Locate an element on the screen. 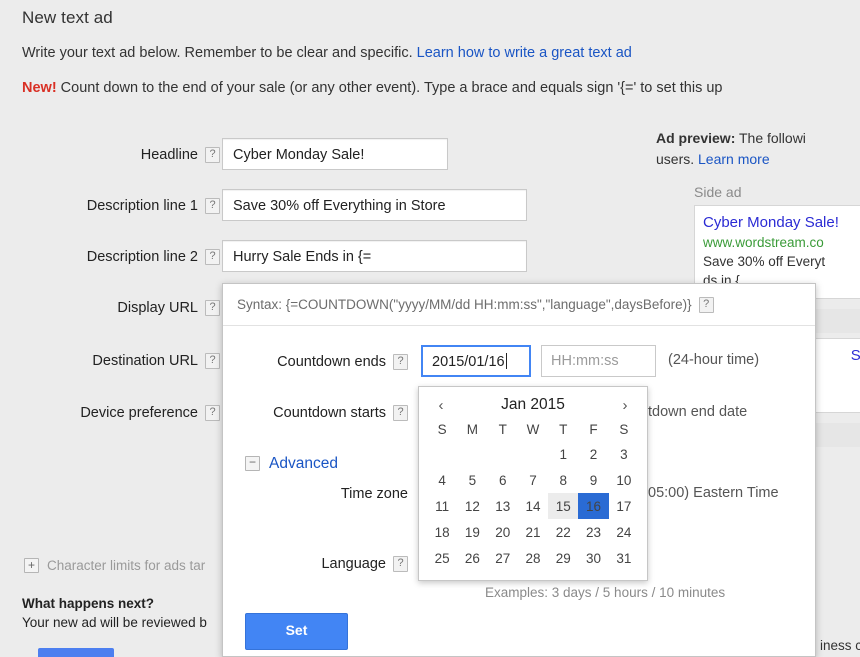  calendar-header: ‹ Jan 2015 › is located at coordinates (533, 405).